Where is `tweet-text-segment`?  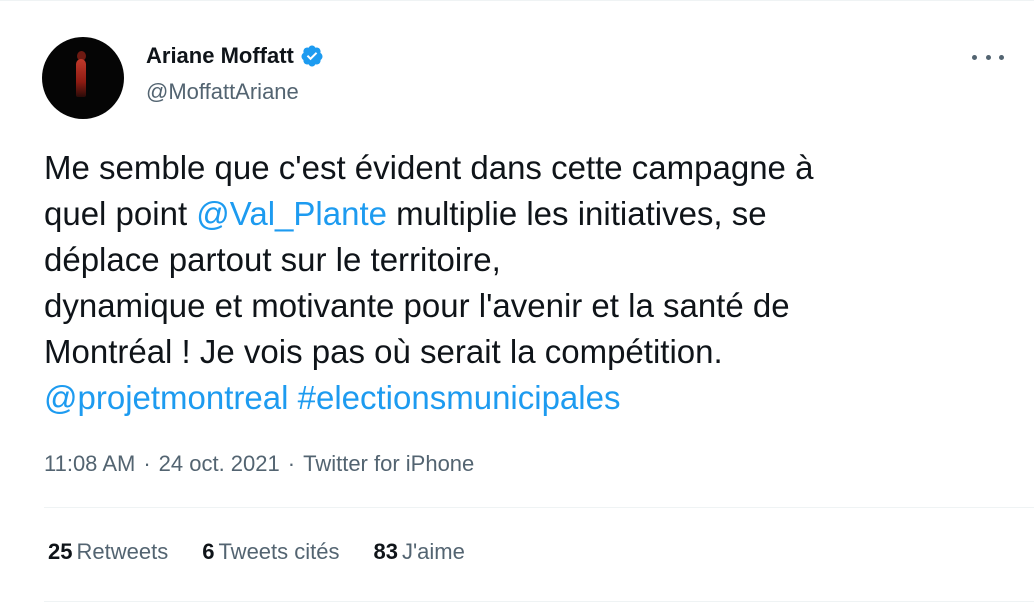 tweet-text-segment is located at coordinates (292, 397).